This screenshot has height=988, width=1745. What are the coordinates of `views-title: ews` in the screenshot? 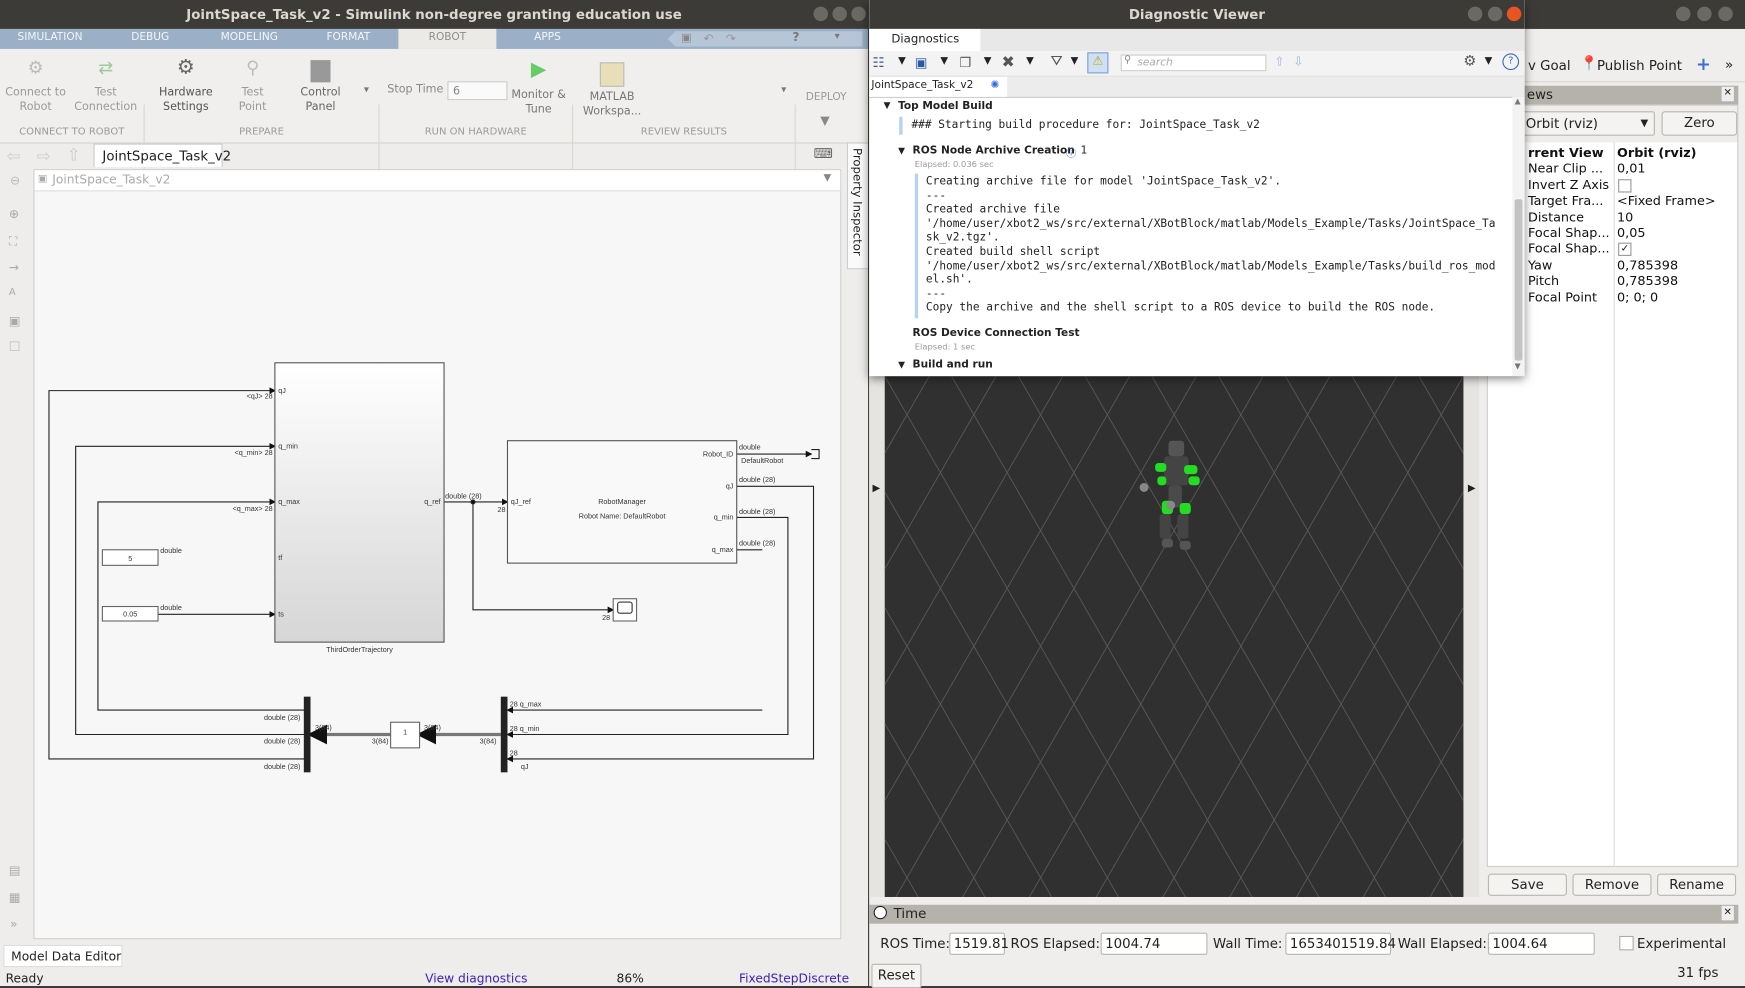 It's located at (1539, 94).